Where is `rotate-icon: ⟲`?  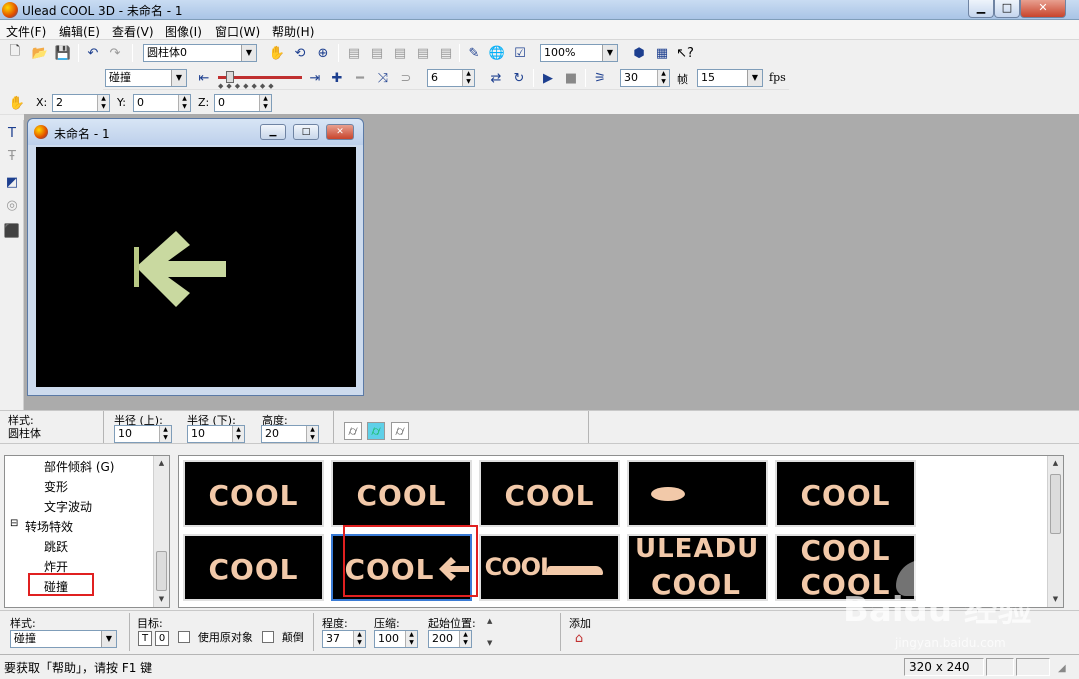
rotate-icon: ⟲ is located at coordinates (300, 53).